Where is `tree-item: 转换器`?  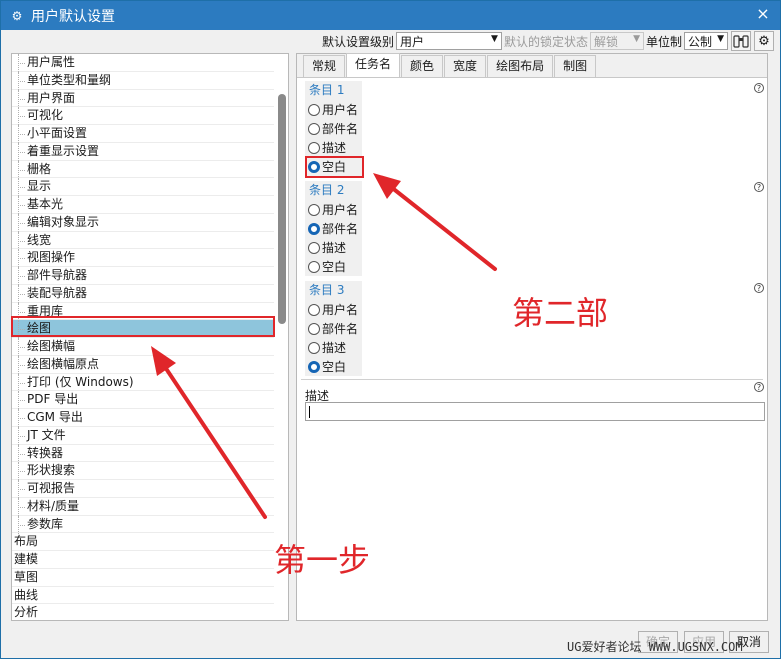 tree-item: 转换器 is located at coordinates (143, 453).